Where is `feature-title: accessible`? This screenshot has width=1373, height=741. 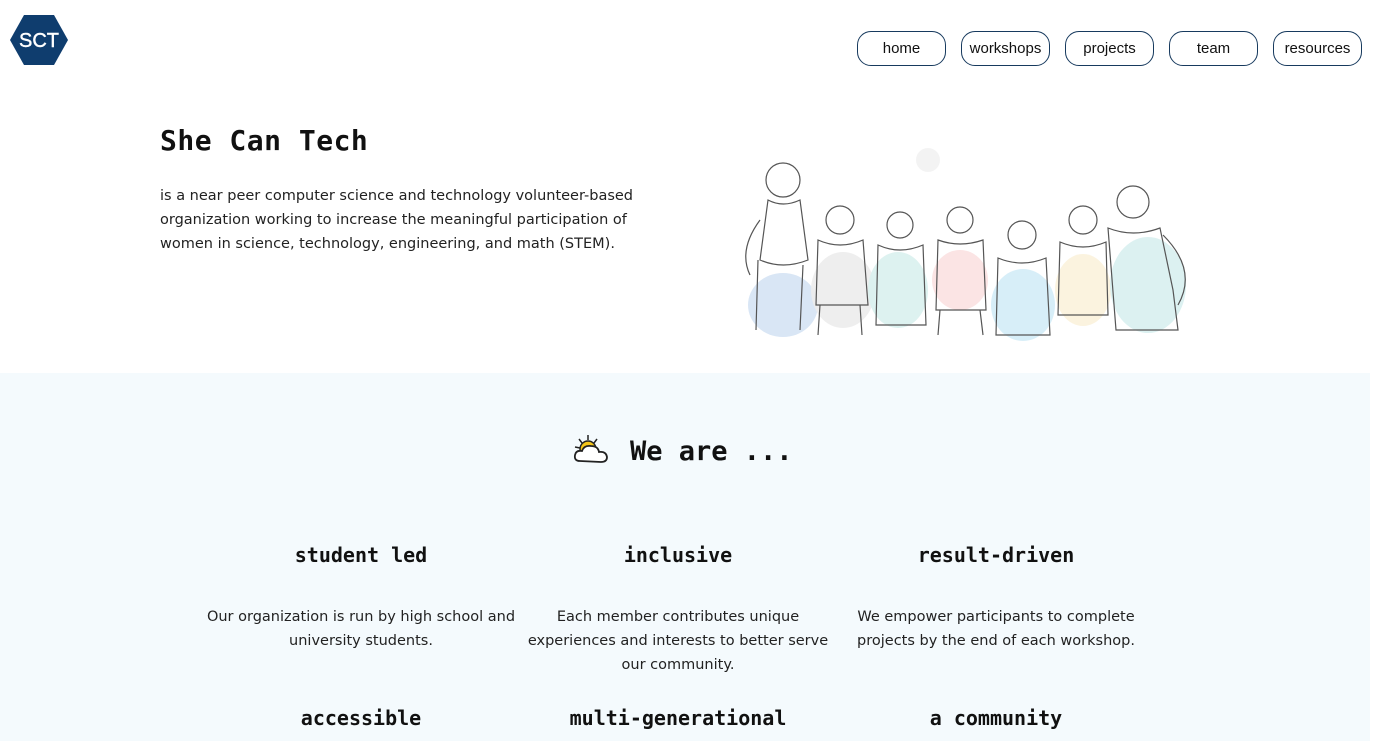 feature-title: accessible is located at coordinates (361, 718).